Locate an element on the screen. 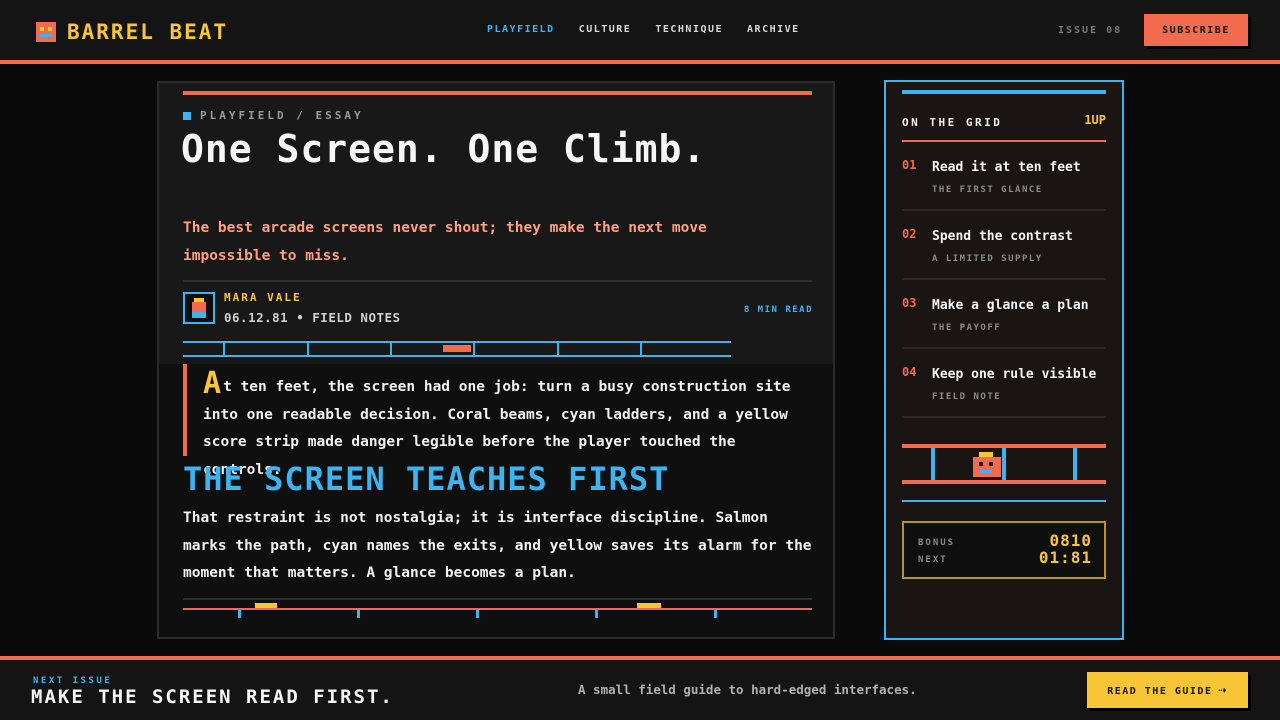 Image resolution: width=1280 pixels, height=720 pixels. sidebar-title: ON THE GRID is located at coordinates (952, 122).